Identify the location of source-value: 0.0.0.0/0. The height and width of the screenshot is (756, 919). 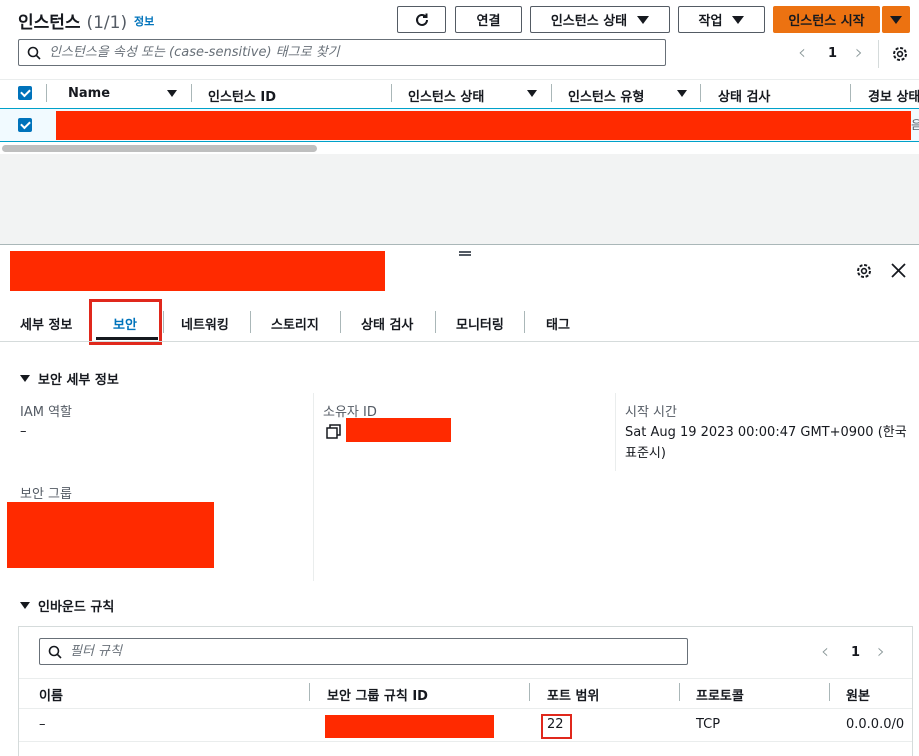
(875, 724).